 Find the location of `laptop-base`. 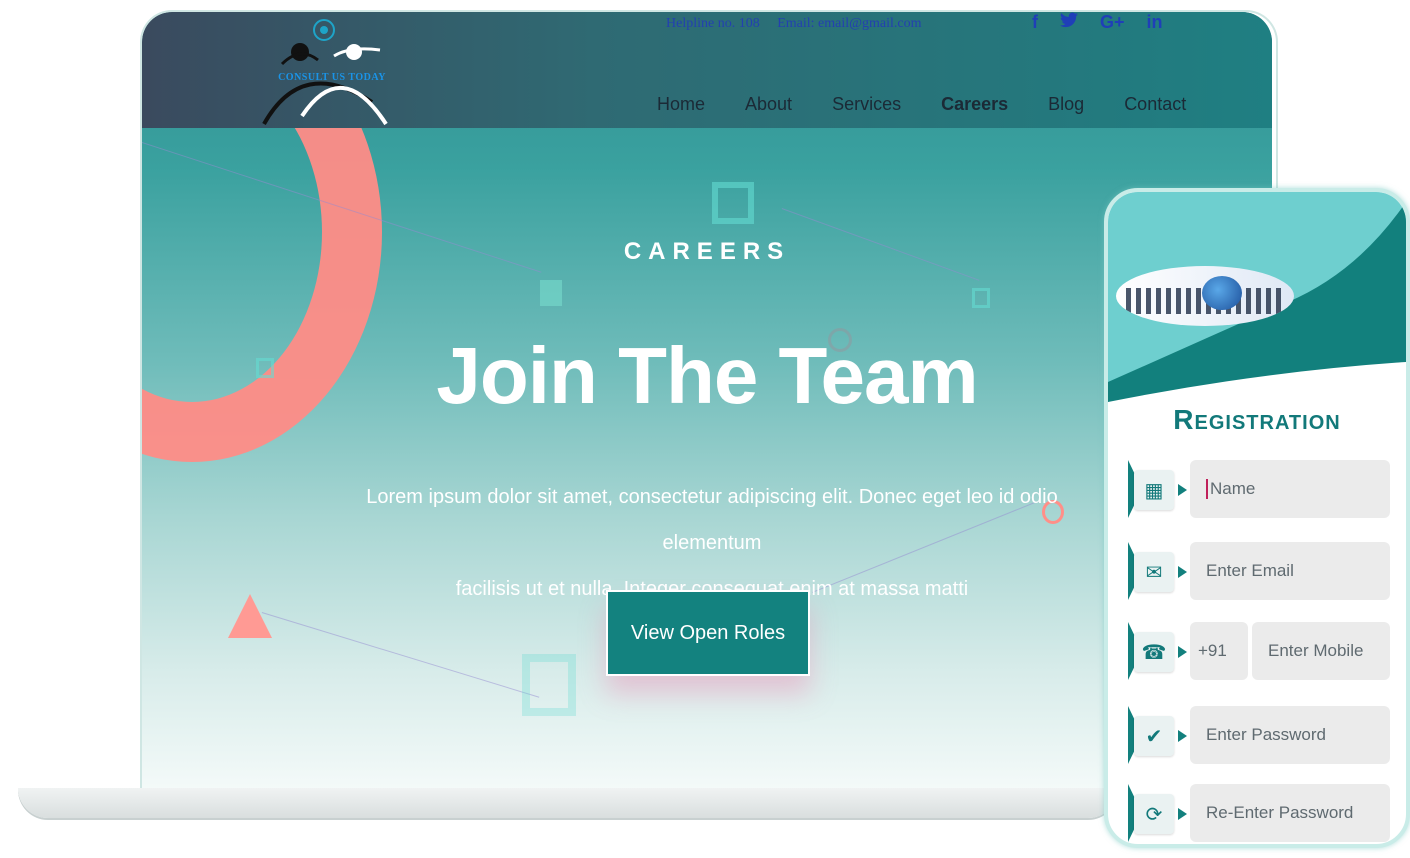

laptop-base is located at coordinates (568, 803).